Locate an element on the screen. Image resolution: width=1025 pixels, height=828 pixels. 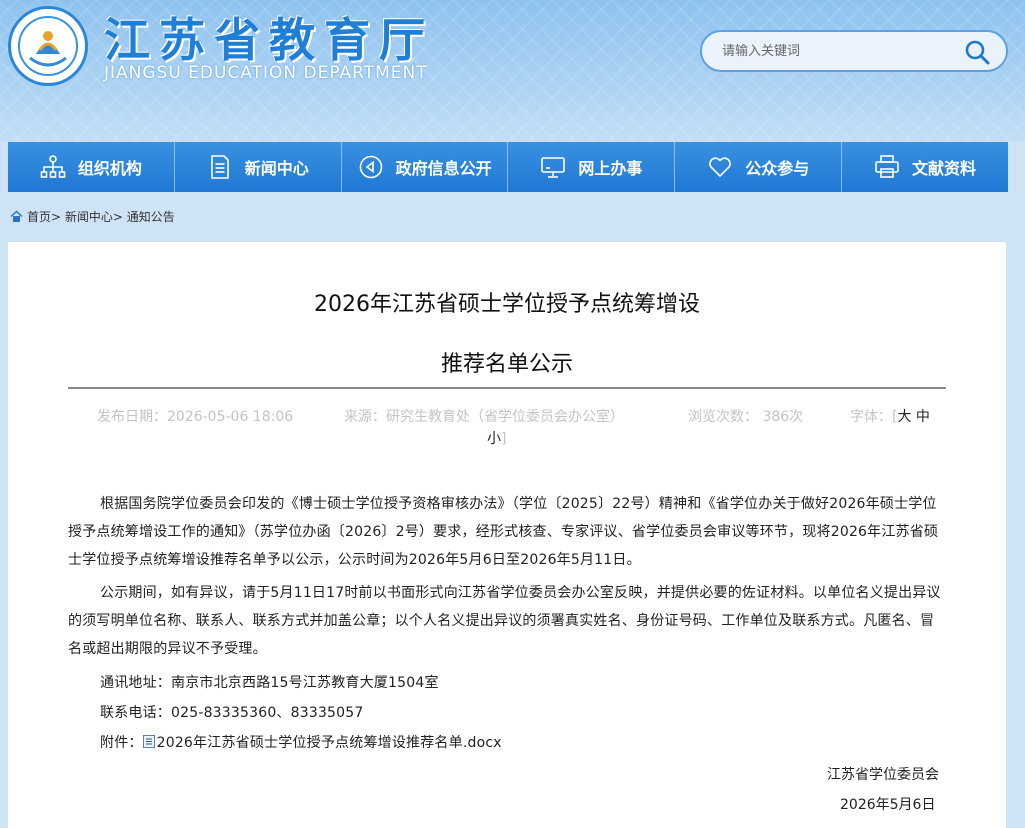
breadcrumb-home: 首页 is located at coordinates (39, 216).